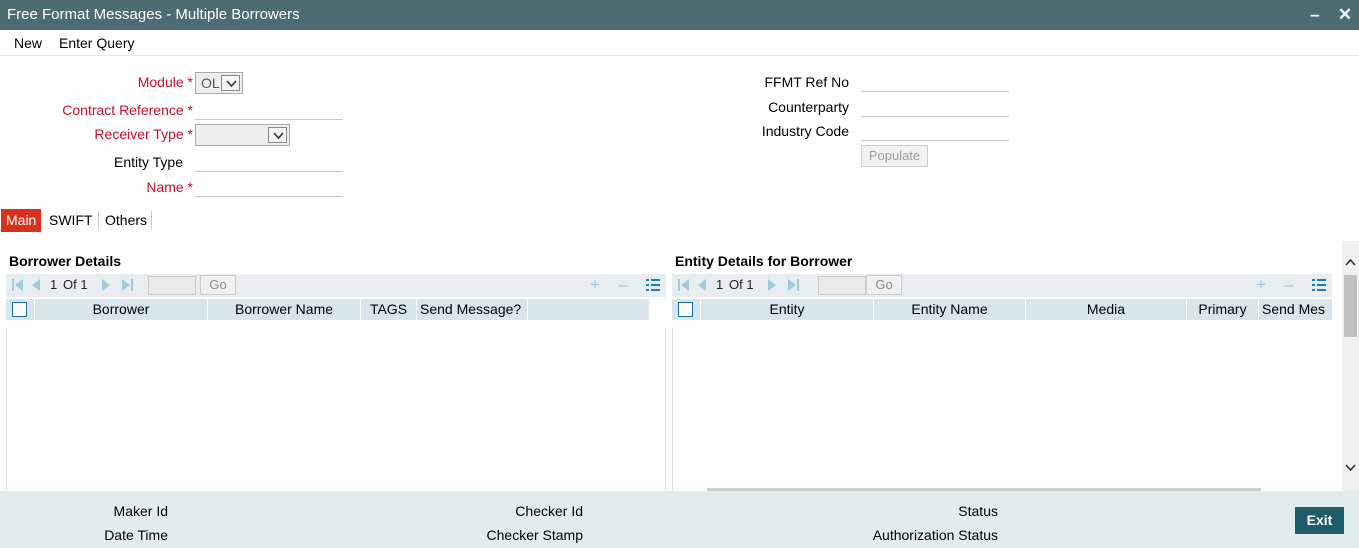  What do you see at coordinates (269, 185) in the screenshot?
I see `name-input` at bounding box center [269, 185].